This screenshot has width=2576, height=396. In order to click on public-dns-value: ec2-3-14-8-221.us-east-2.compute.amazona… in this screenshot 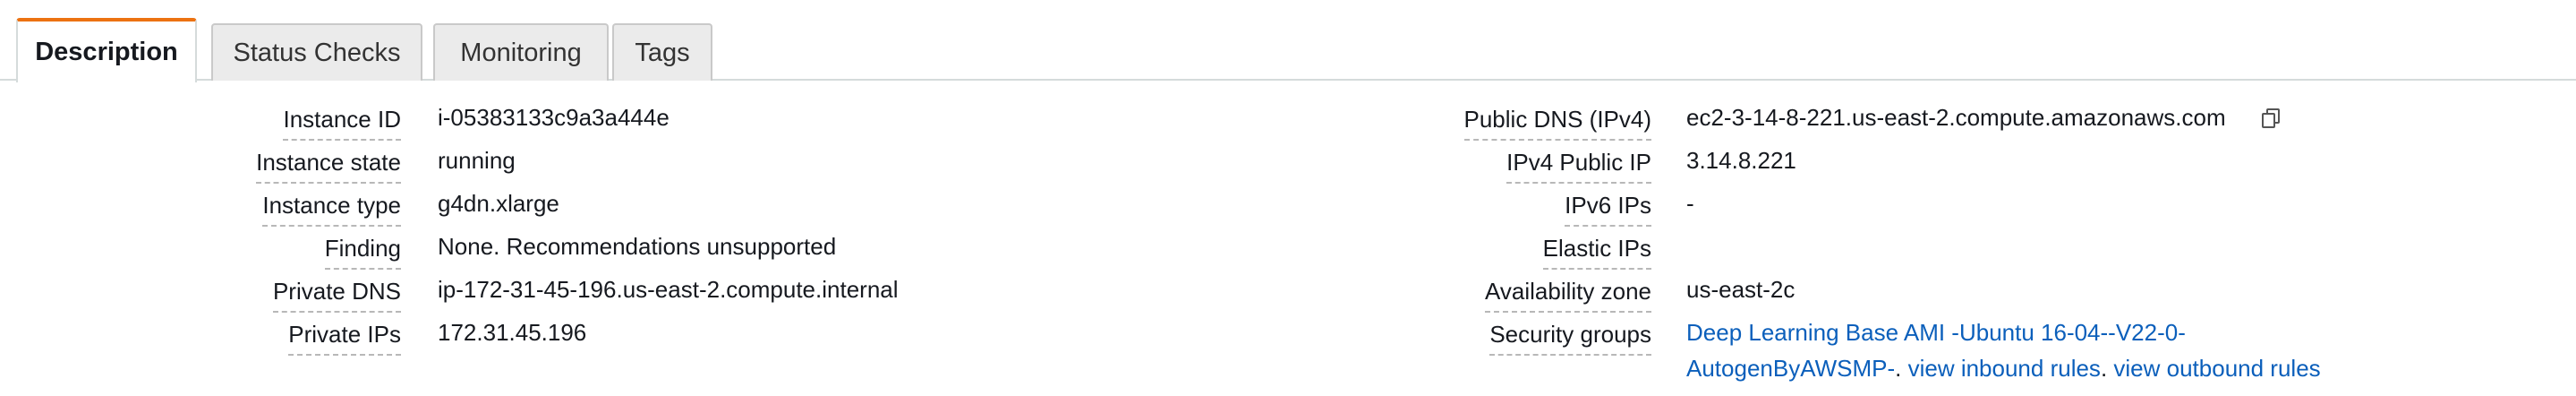, I will do `click(1956, 117)`.